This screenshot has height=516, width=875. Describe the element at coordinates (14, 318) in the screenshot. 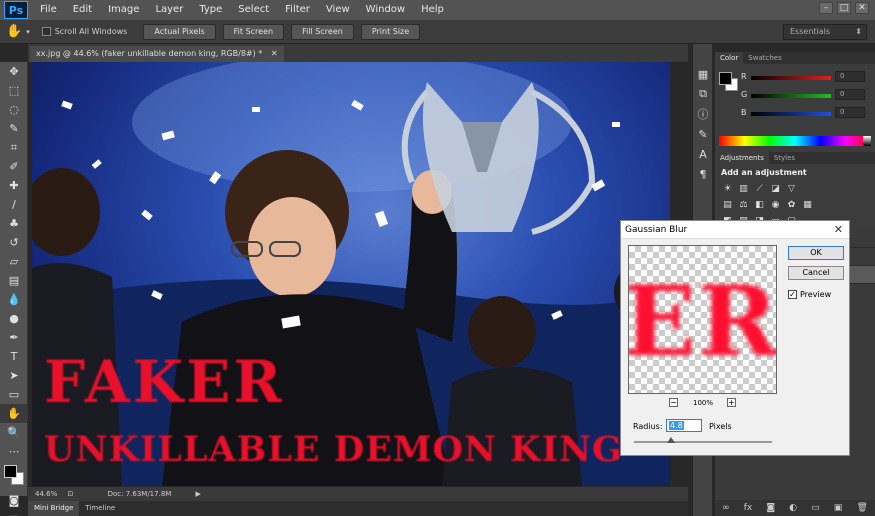

I see `dodge-tool-icon: ●` at that location.